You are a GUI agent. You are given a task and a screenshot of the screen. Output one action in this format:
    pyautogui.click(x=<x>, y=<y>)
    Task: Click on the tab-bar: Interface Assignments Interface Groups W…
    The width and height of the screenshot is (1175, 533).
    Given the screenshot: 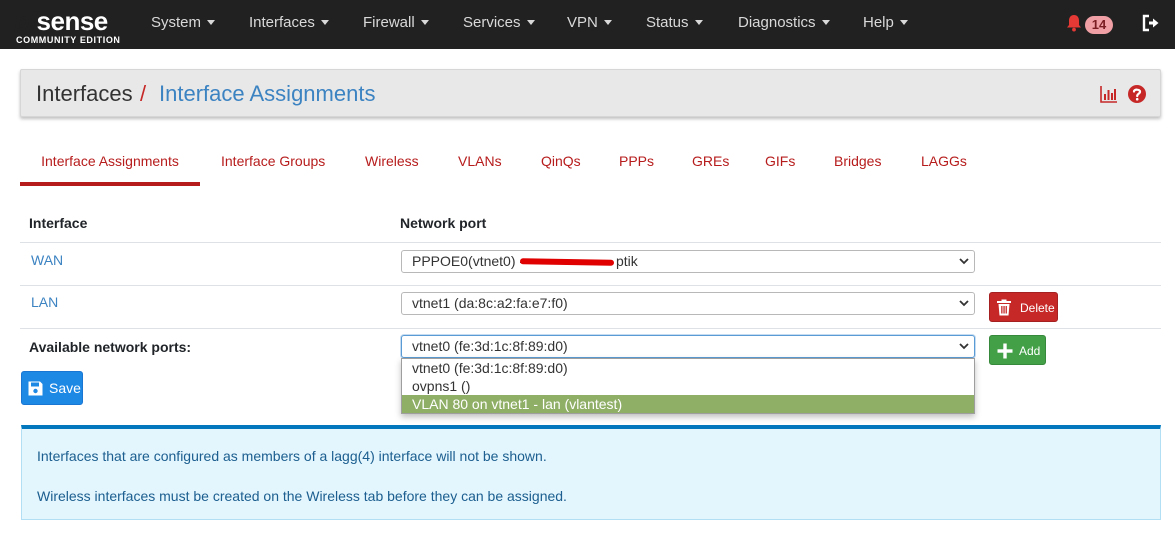 What is the action you would take?
    pyautogui.click(x=590, y=163)
    